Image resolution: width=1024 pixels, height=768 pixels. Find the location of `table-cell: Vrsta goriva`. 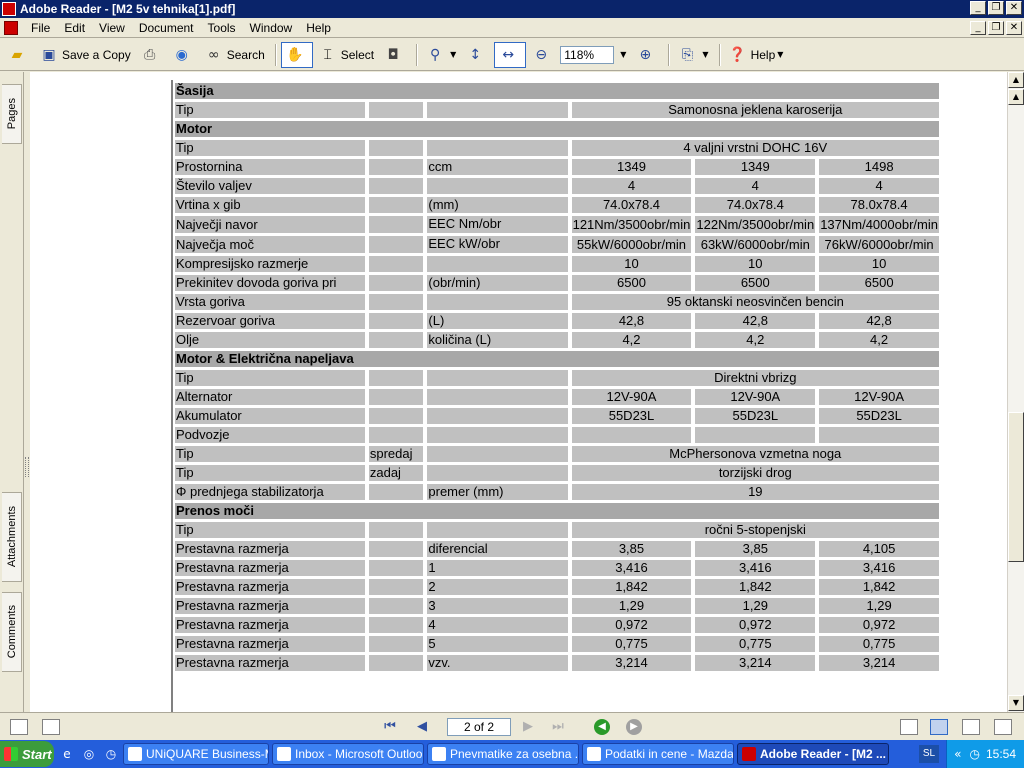

table-cell: Vrsta goriva is located at coordinates (270, 302).